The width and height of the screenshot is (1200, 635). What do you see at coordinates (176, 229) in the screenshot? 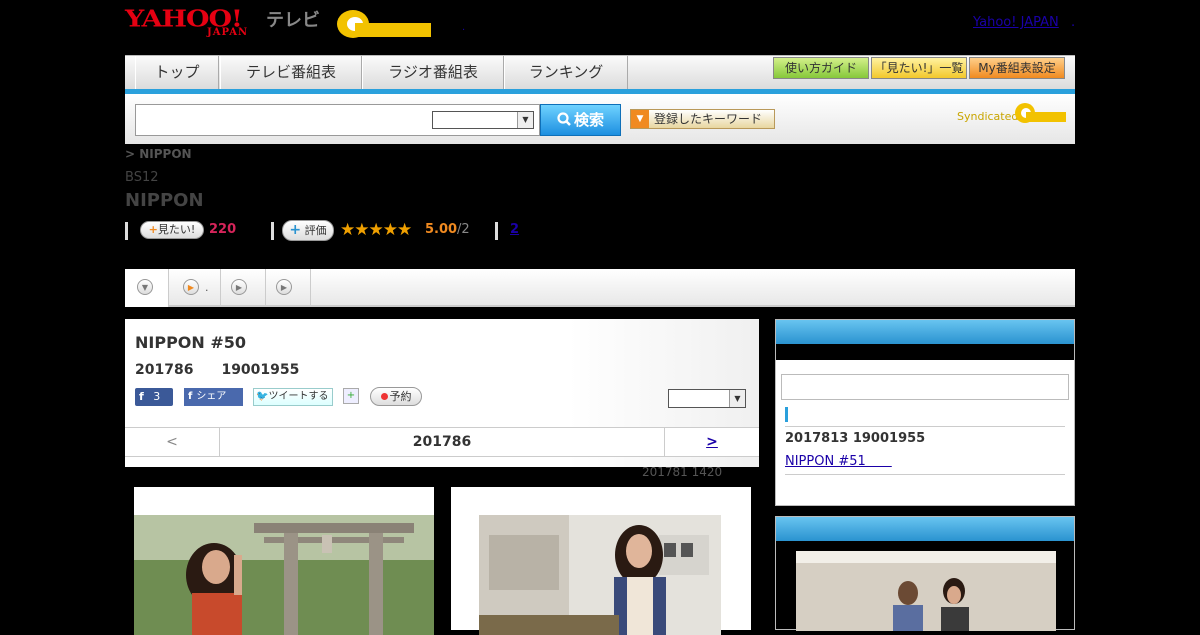
I see `want-button-label: 見たい!` at bounding box center [176, 229].